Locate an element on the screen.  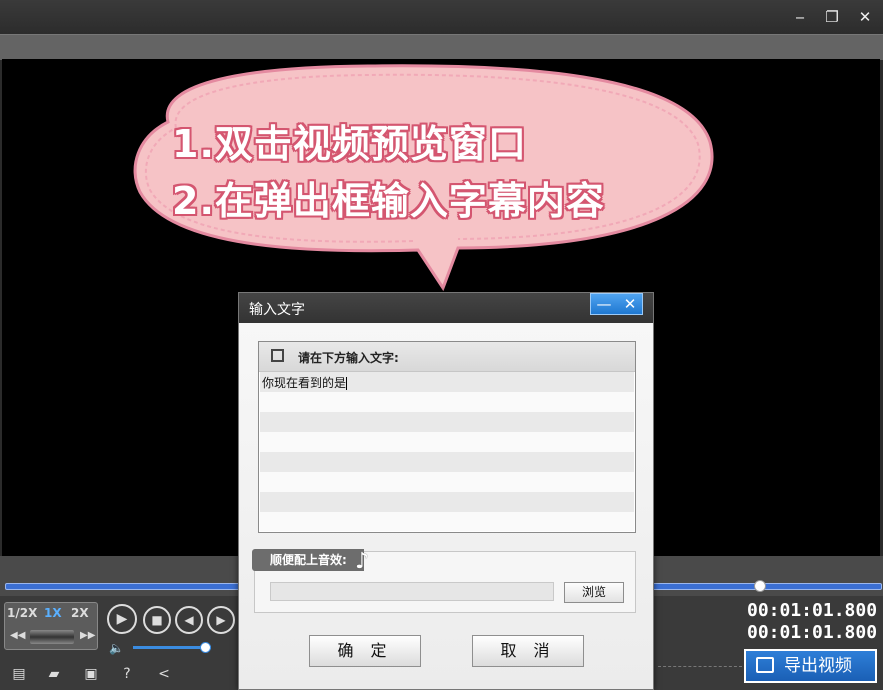
share-icon: < is located at coordinates (164, 674).